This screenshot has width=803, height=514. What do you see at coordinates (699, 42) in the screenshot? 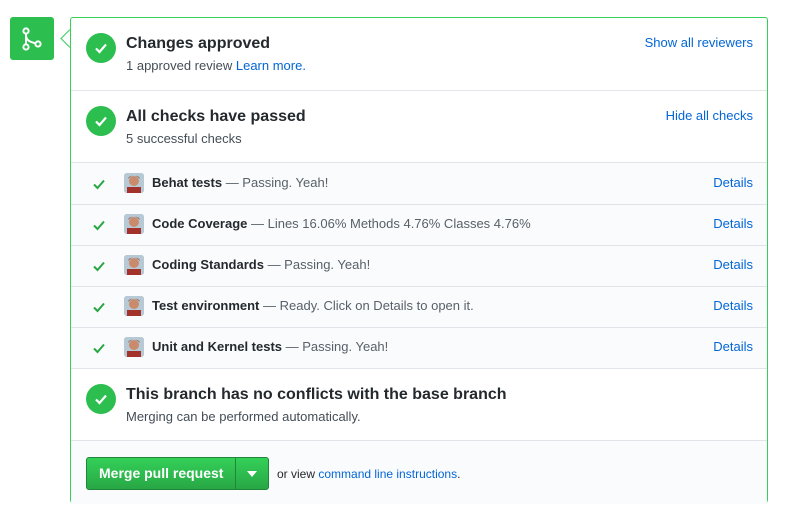
I see `show-all-reviewers-link: Show all reviewers` at bounding box center [699, 42].